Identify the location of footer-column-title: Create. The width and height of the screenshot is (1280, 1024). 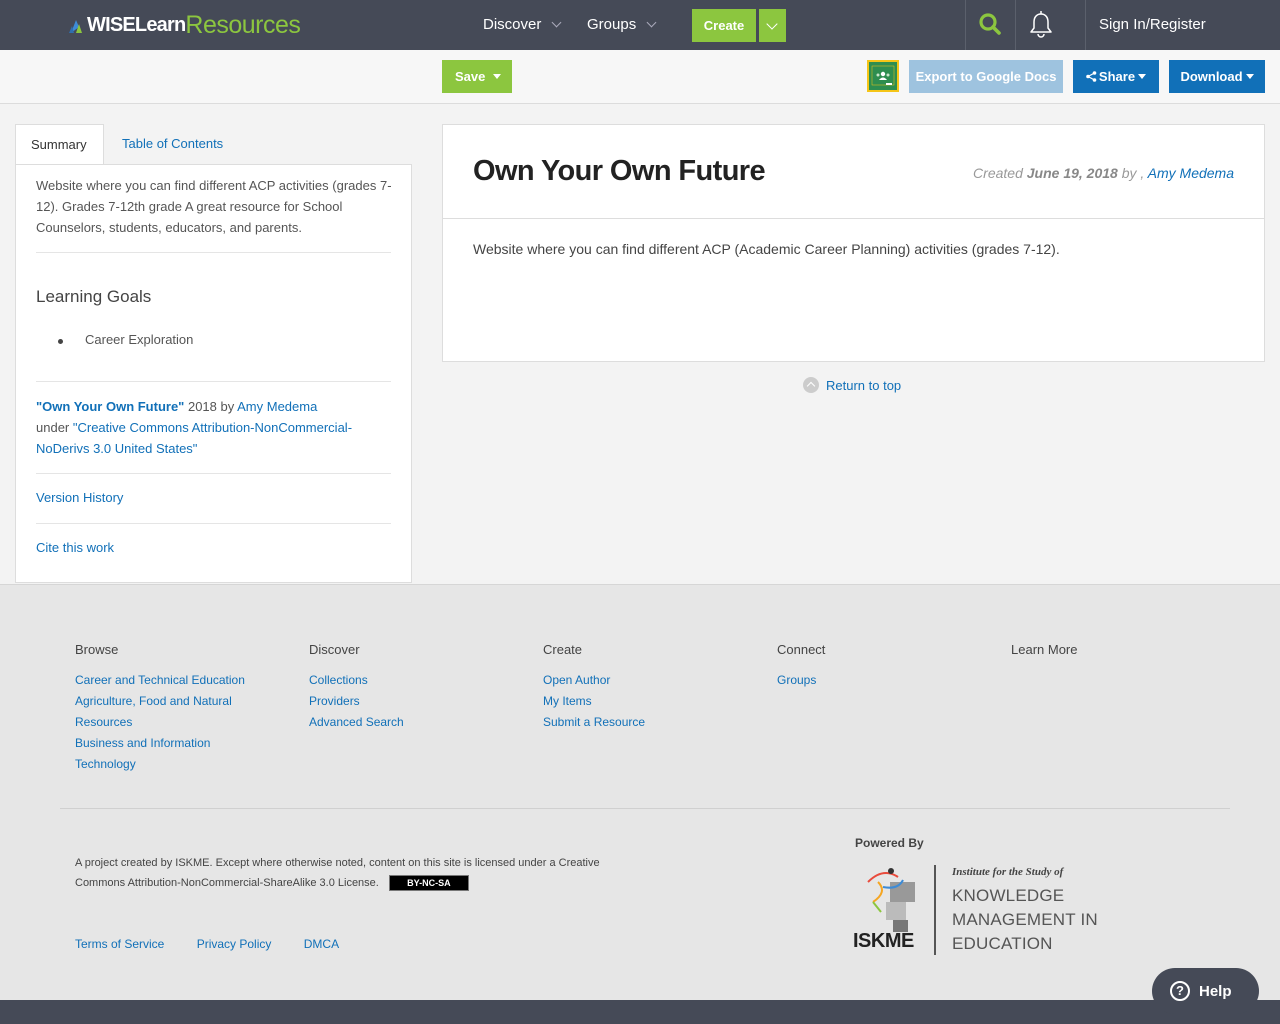
(563, 649).